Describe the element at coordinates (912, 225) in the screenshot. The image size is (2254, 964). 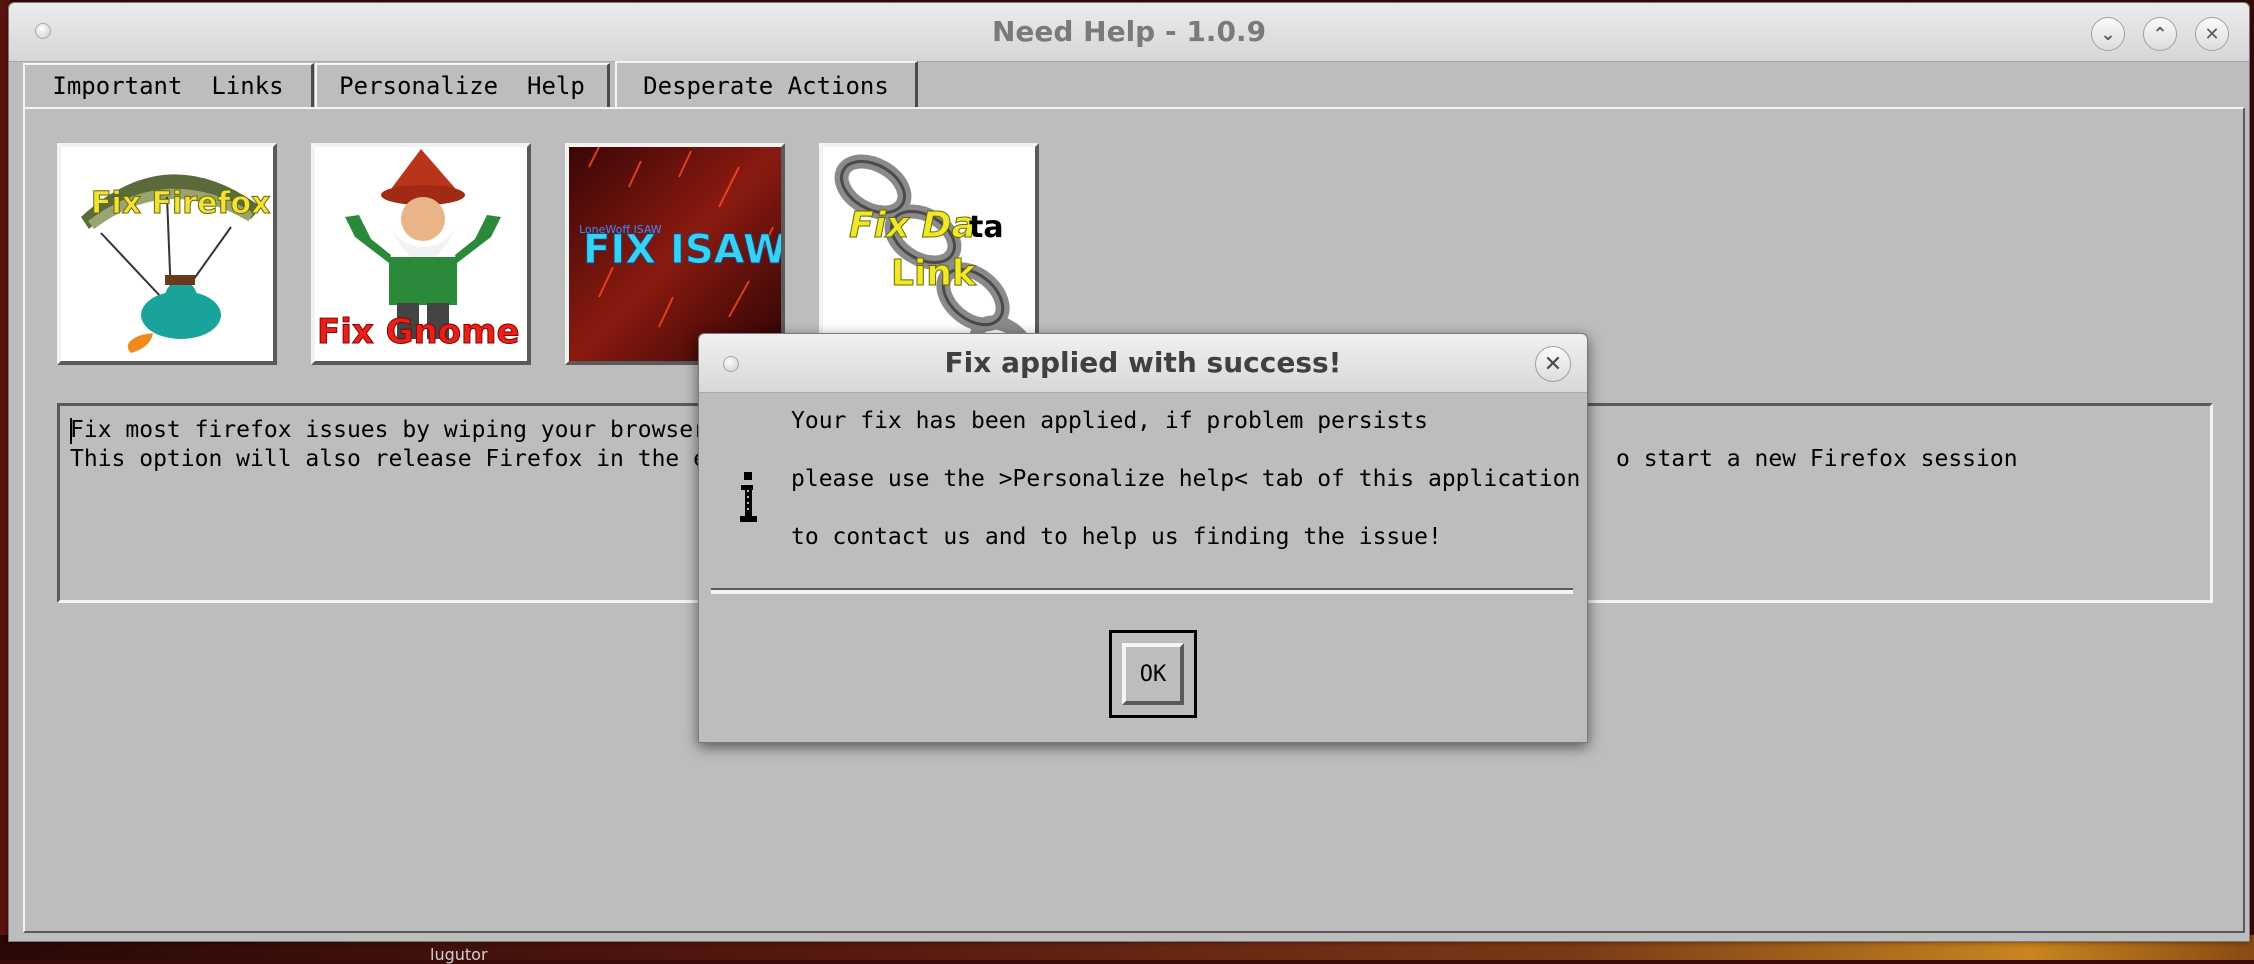
I see `fix-data-caption-top: Fix Da` at that location.